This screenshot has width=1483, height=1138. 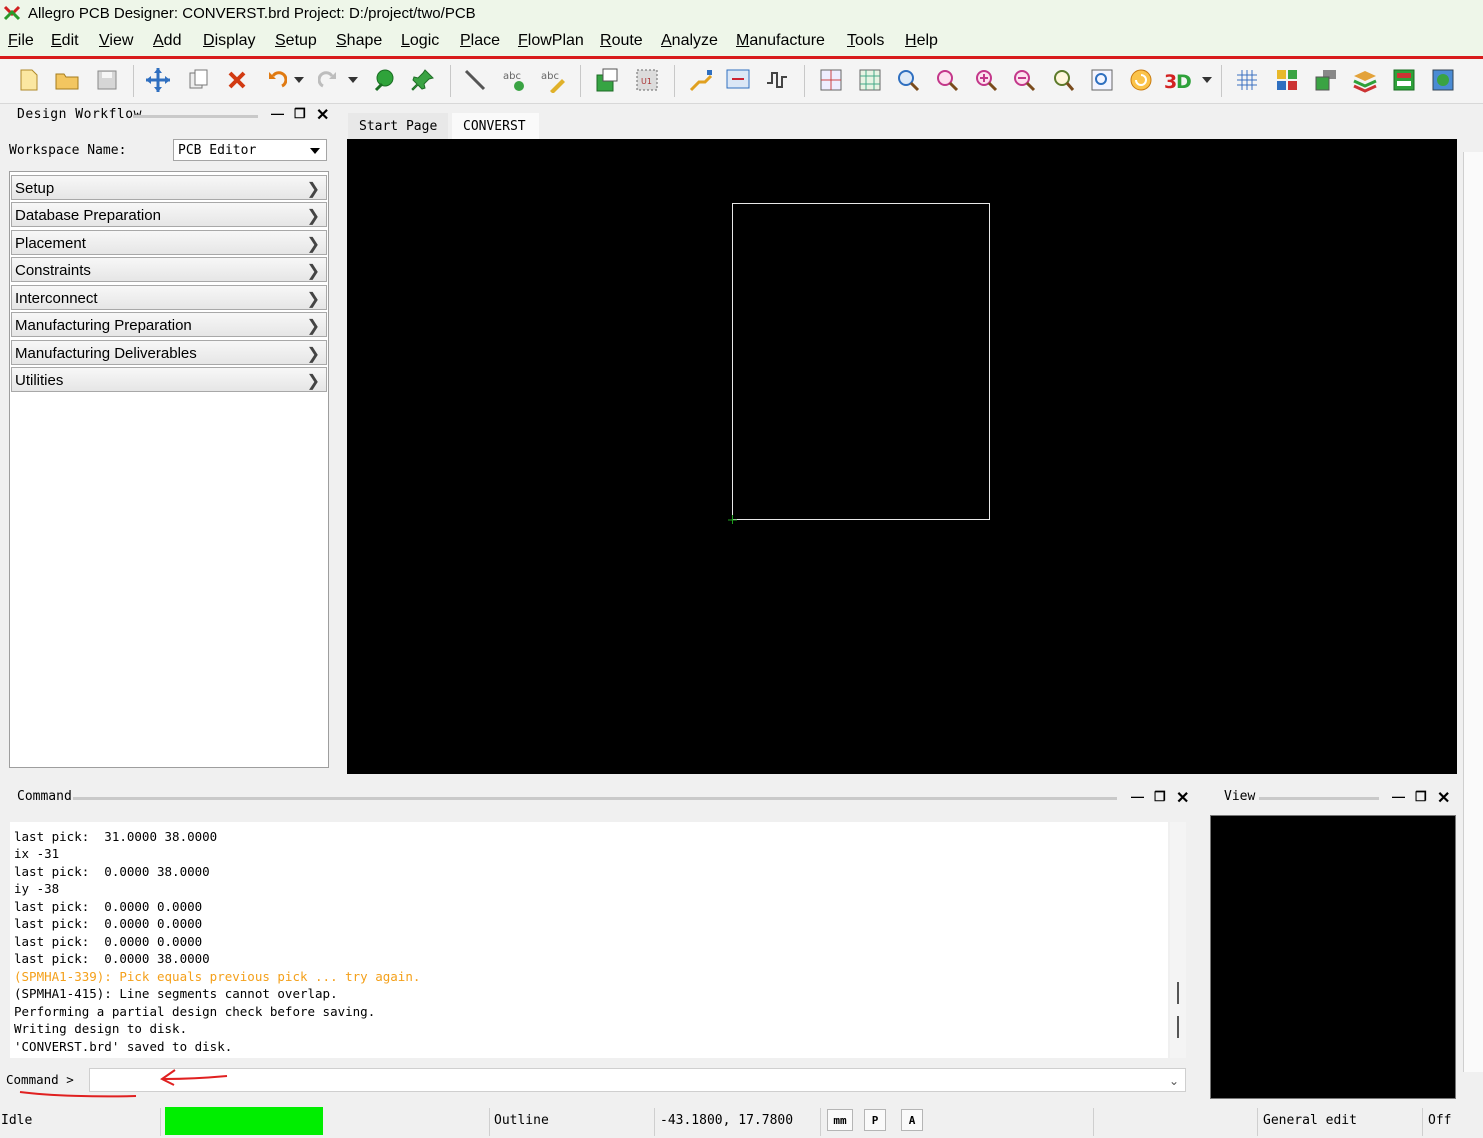 What do you see at coordinates (1141, 80) in the screenshot?
I see `redraw-icon` at bounding box center [1141, 80].